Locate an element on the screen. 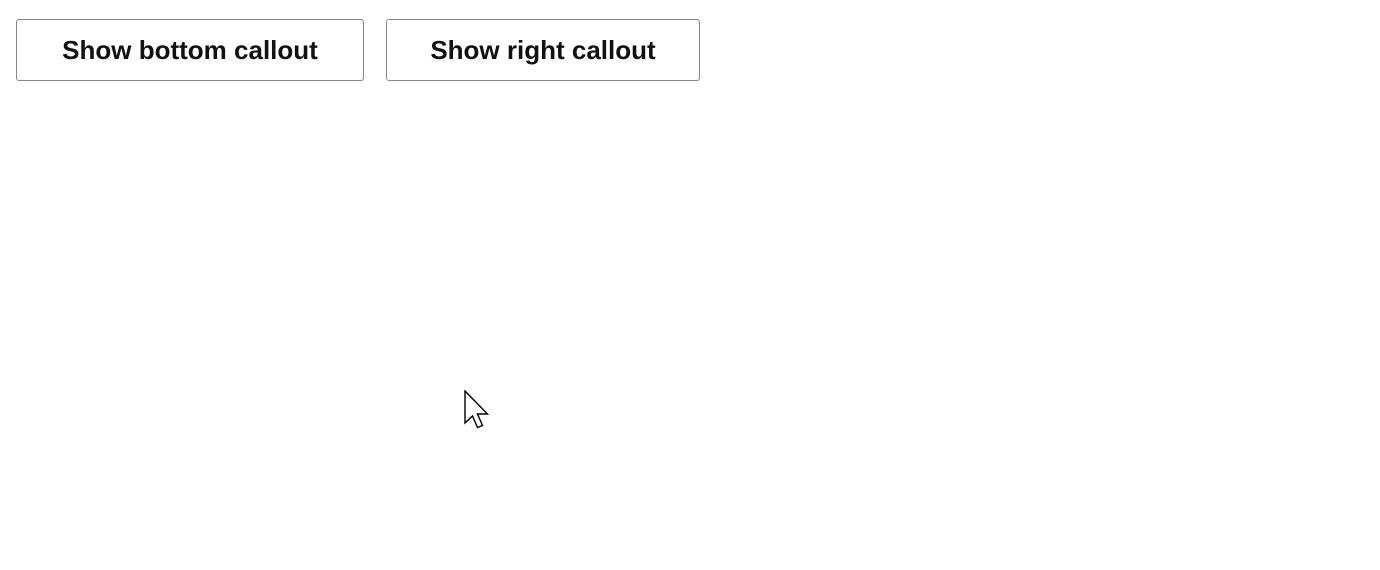 The image size is (1380, 570). callout-toolbar: Show bottom callout Show right callout is located at coordinates (358, 50).